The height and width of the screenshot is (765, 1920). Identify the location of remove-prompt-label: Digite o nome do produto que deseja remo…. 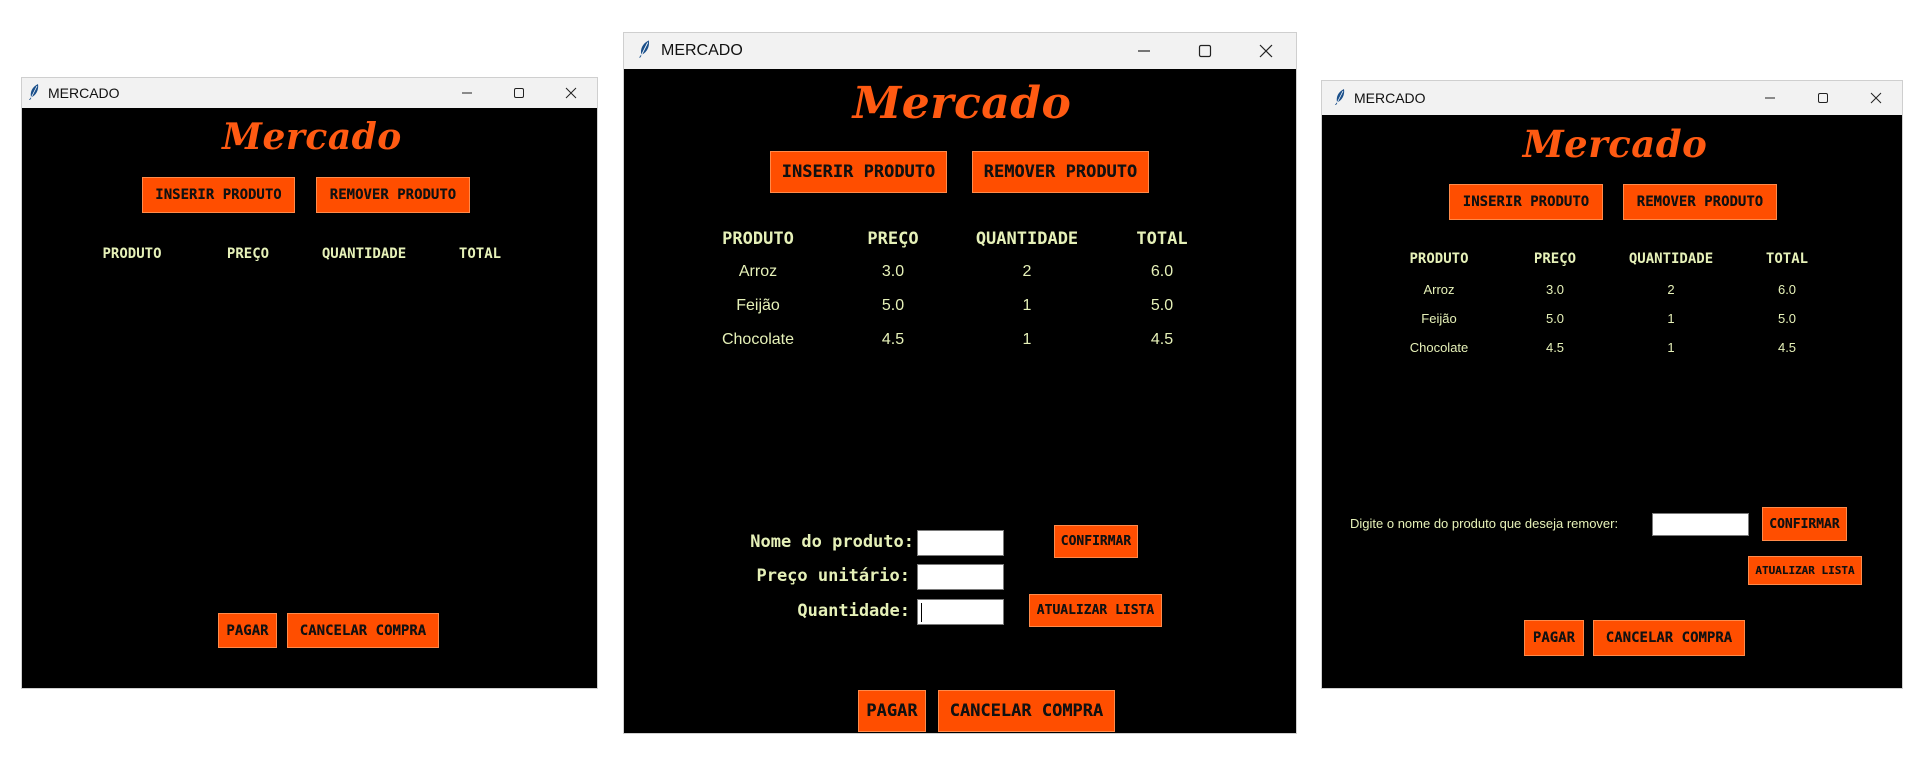
(1484, 523).